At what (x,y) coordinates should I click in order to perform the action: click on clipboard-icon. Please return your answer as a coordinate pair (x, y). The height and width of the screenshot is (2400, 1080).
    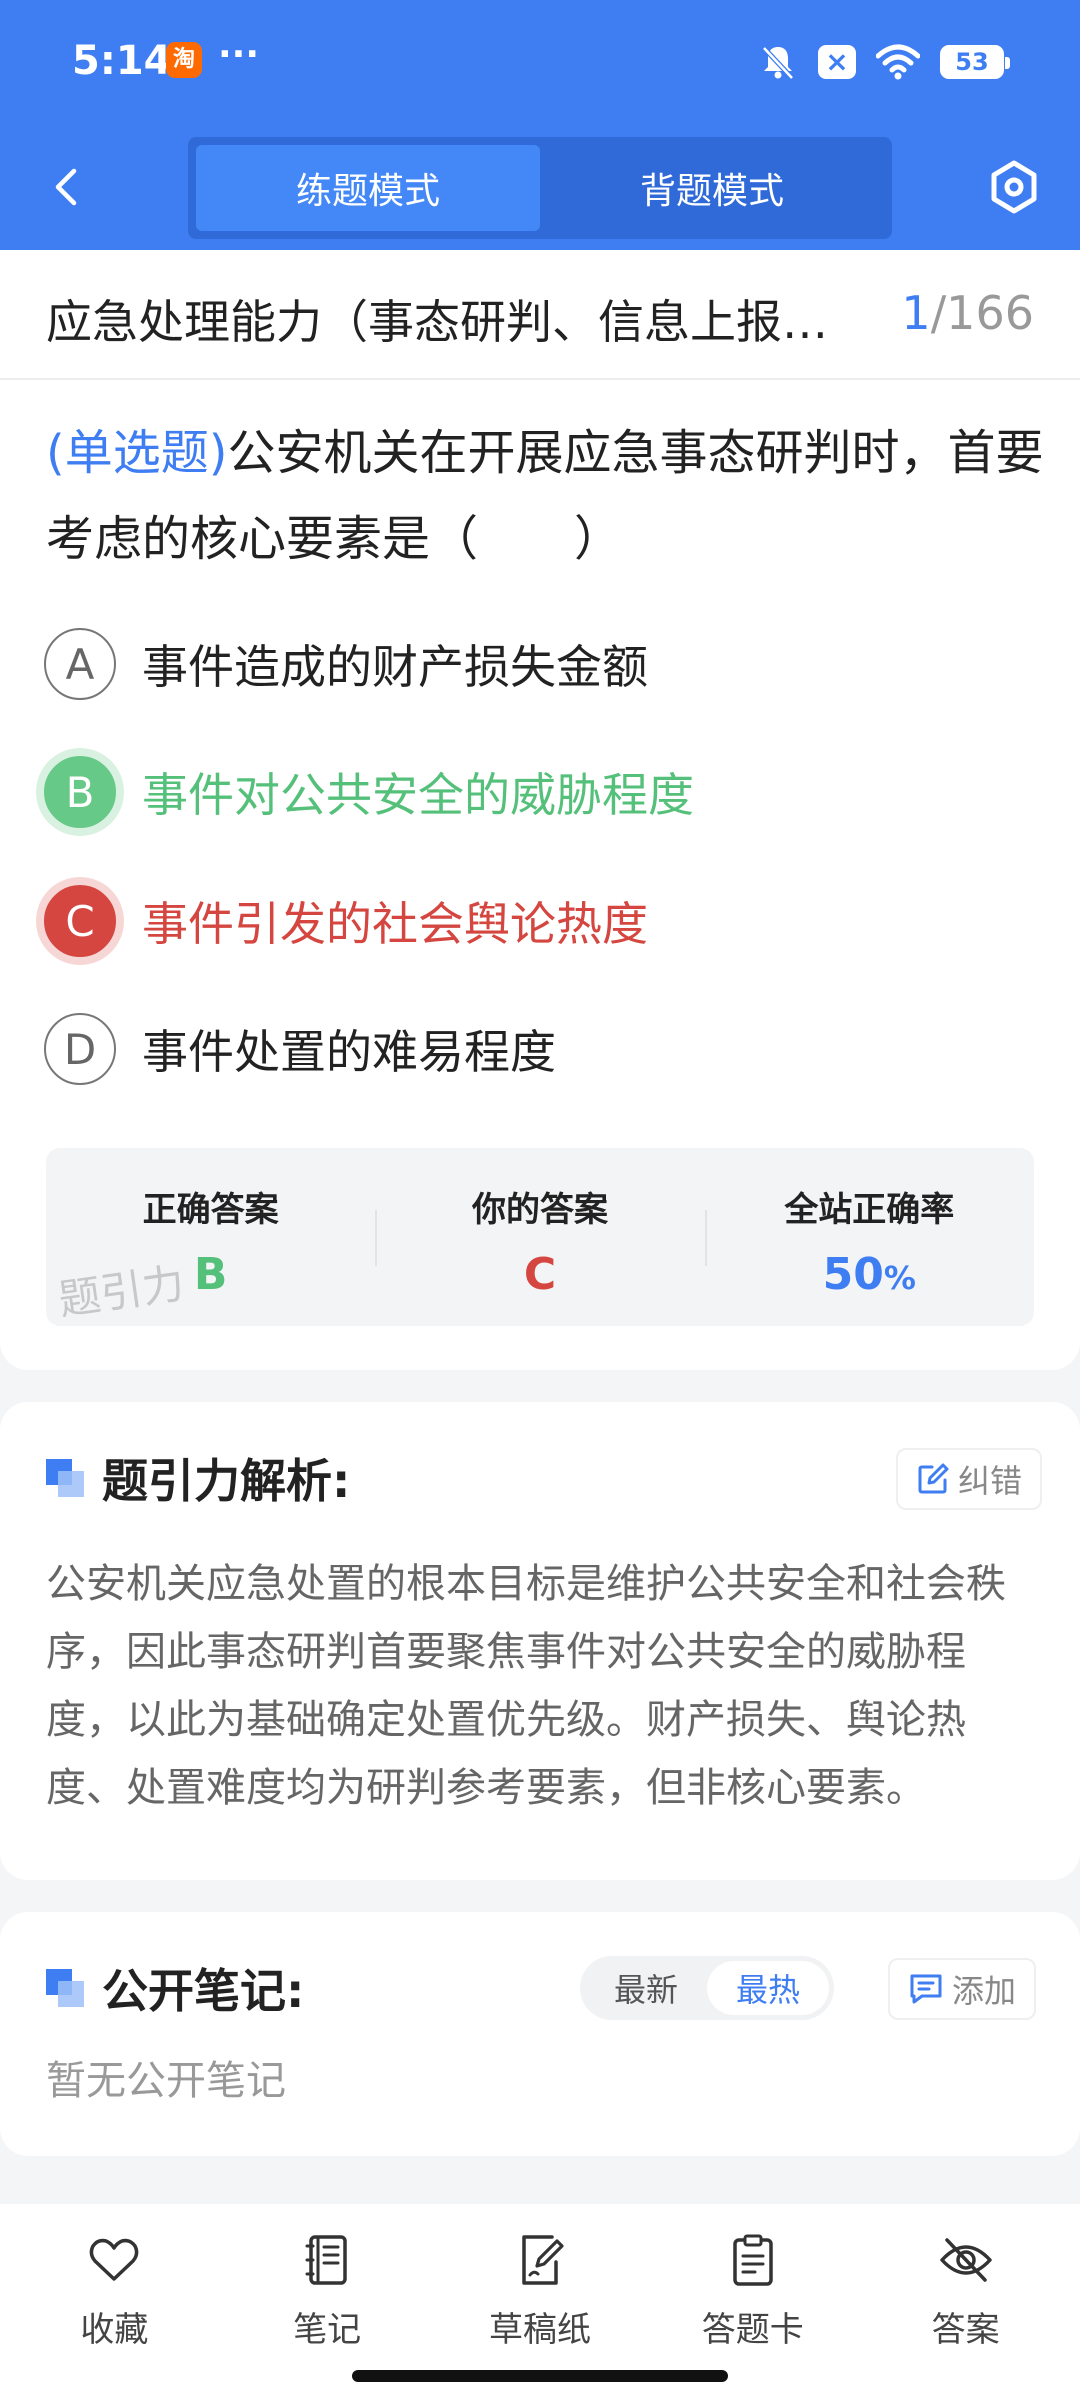
    Looking at the image, I should click on (753, 2260).